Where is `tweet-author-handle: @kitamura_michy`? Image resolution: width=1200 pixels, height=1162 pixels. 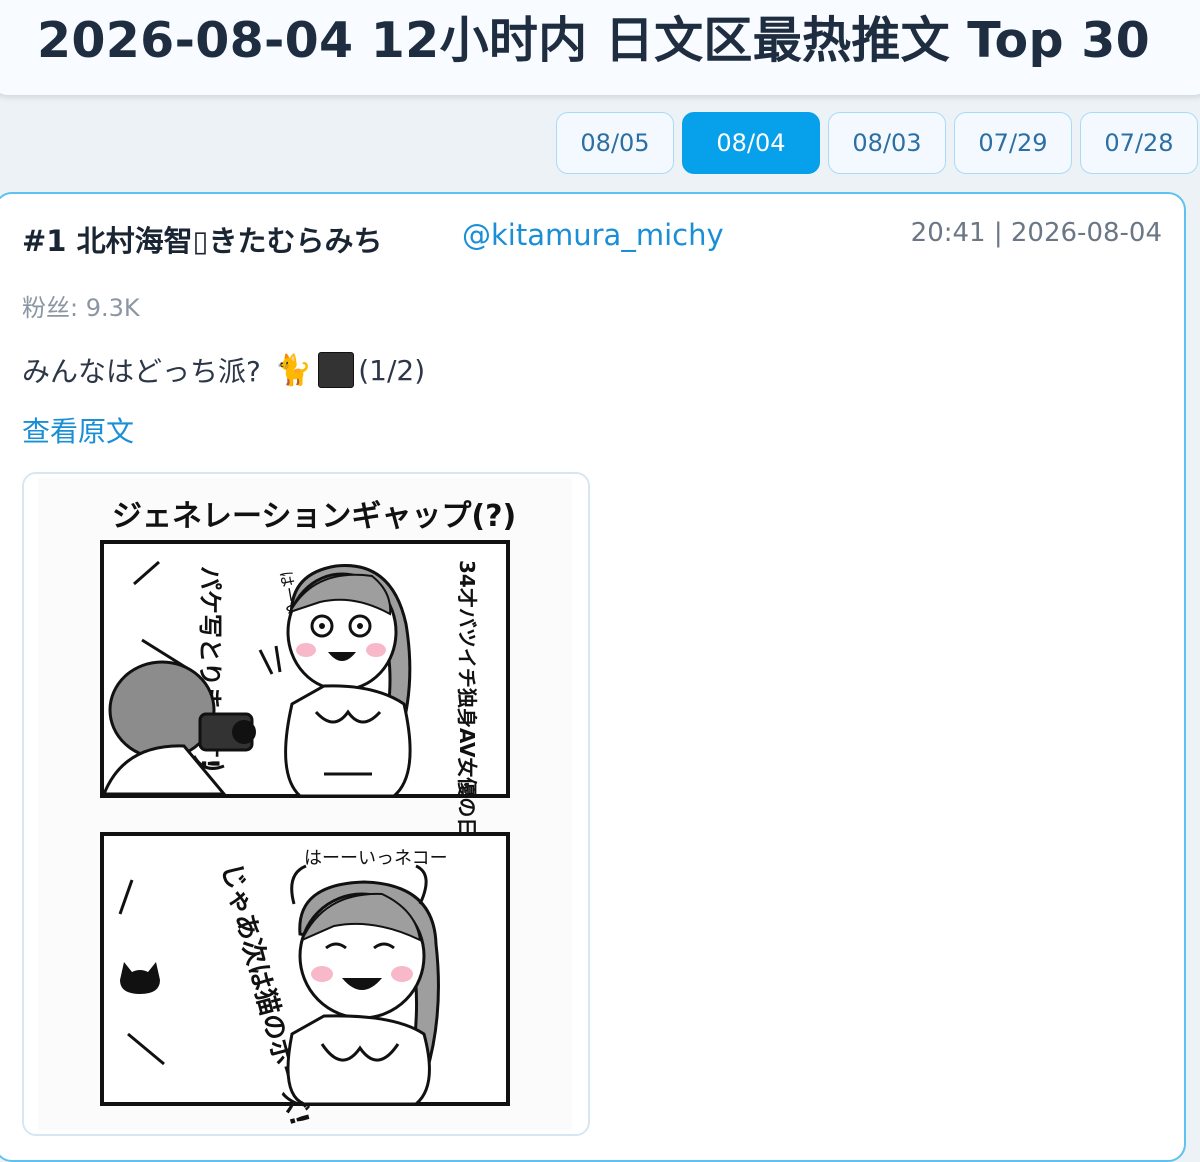
tweet-author-handle: @kitamura_michy is located at coordinates (593, 235).